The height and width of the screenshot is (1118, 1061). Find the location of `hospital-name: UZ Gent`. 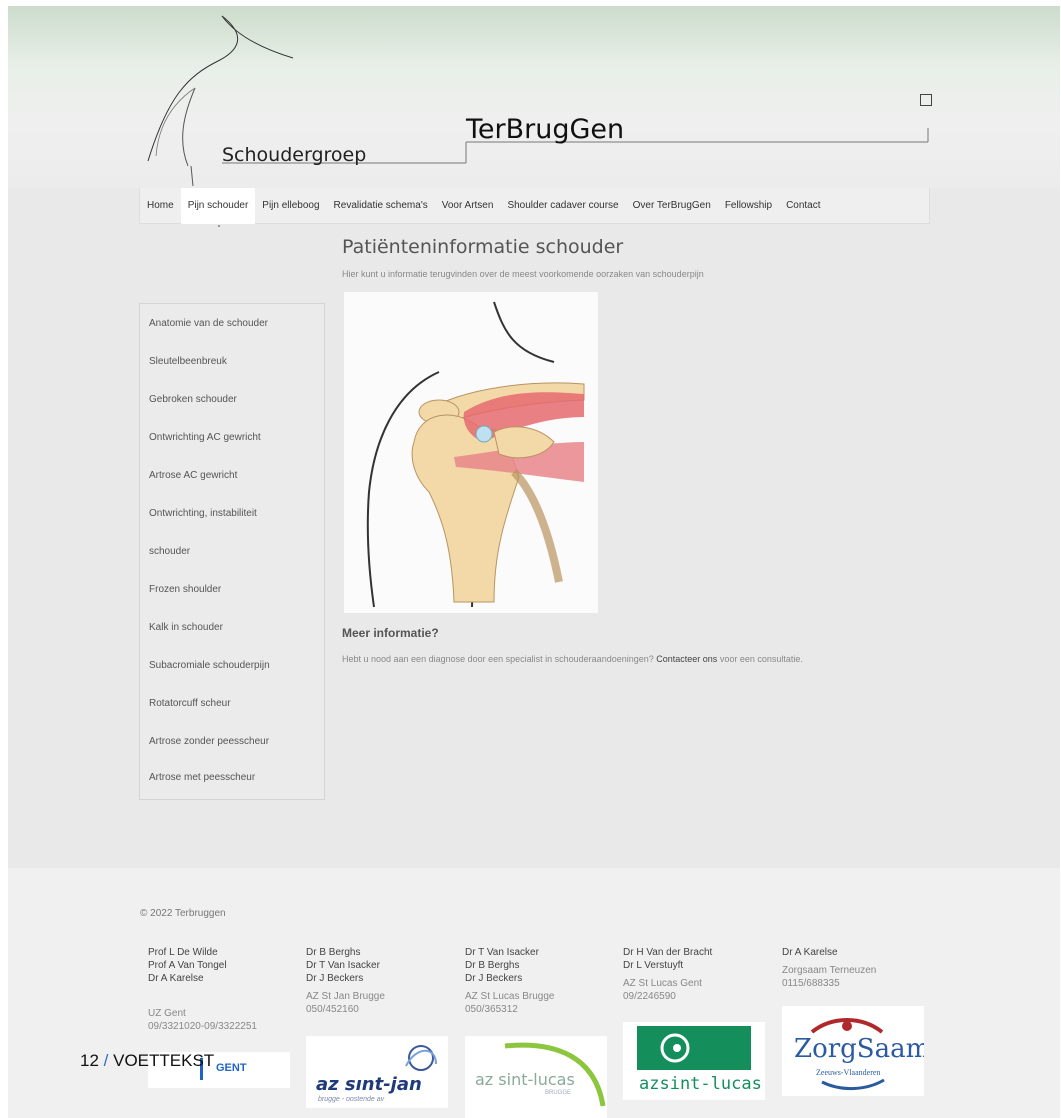

hospital-name: UZ Gent is located at coordinates (167, 1013).